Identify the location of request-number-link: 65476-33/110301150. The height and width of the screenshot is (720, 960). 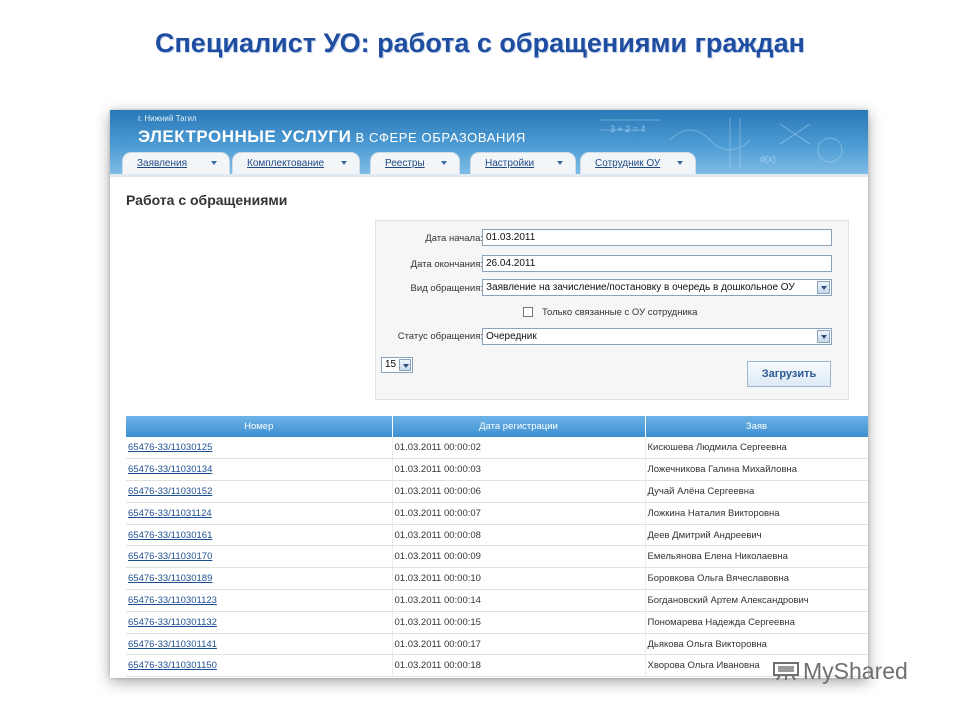
(172, 665).